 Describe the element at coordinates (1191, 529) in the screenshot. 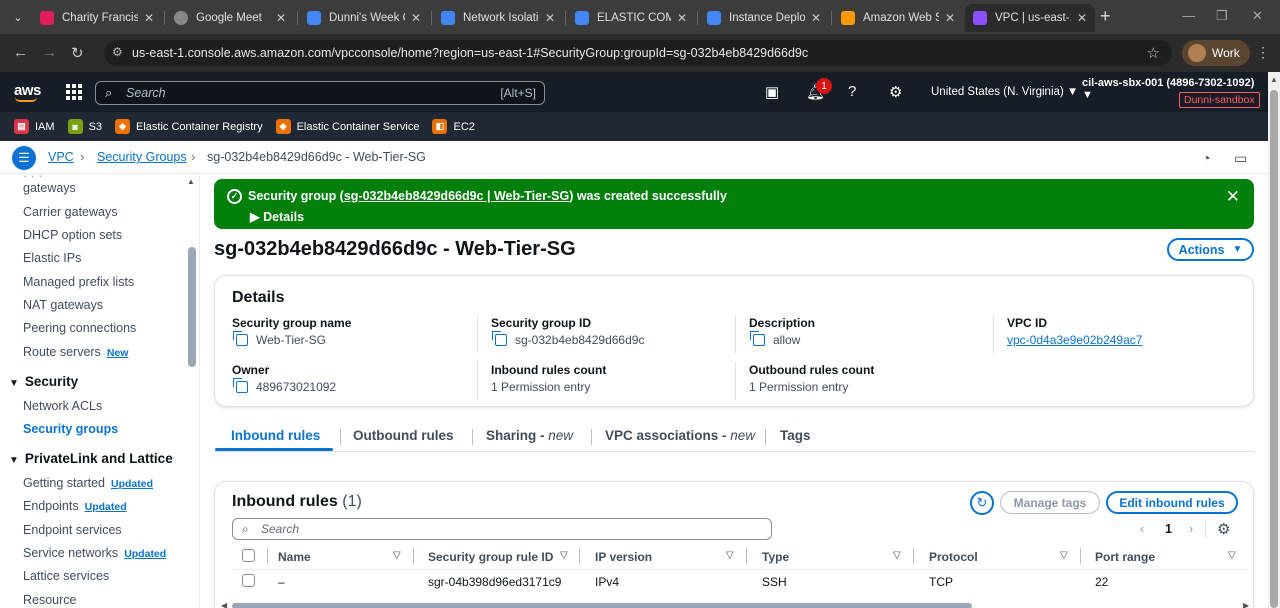

I see `pagination-next-icon: ›` at that location.